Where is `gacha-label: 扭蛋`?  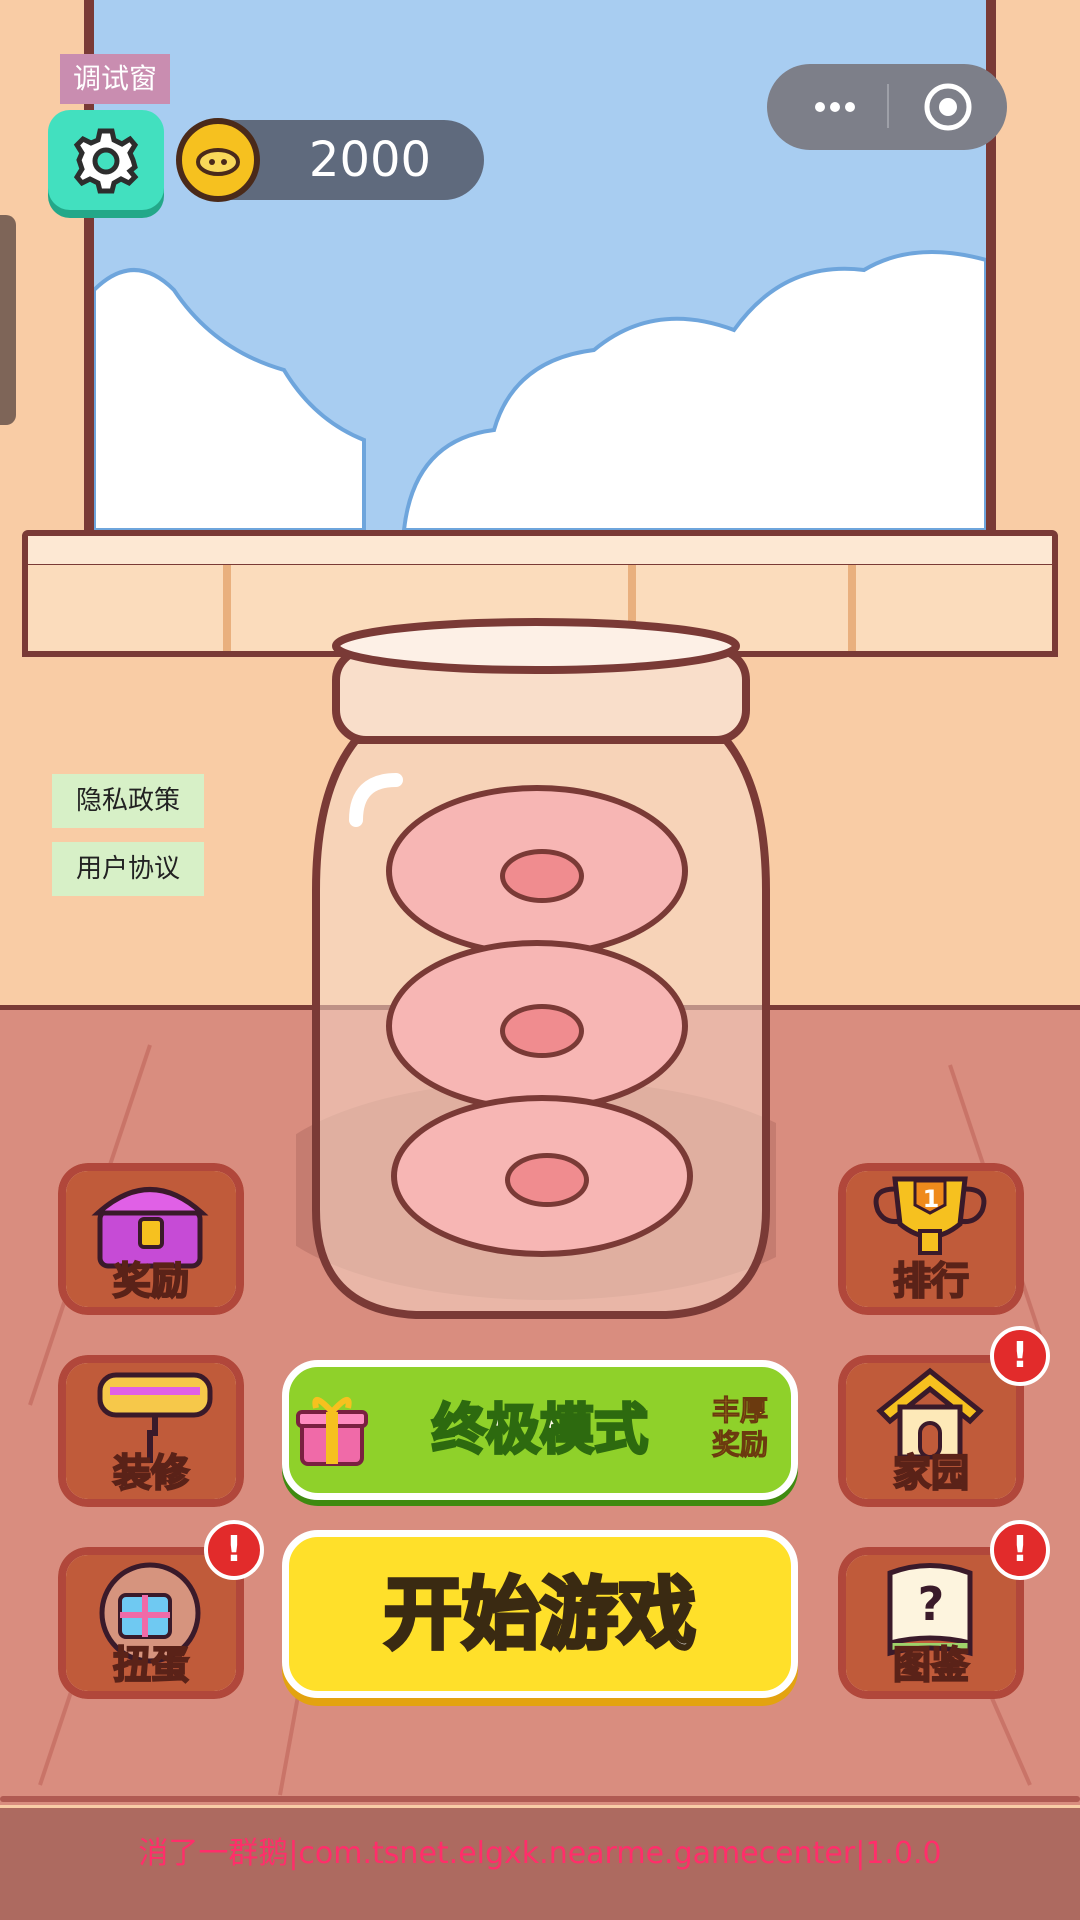 gacha-label: 扭蛋 is located at coordinates (151, 1665).